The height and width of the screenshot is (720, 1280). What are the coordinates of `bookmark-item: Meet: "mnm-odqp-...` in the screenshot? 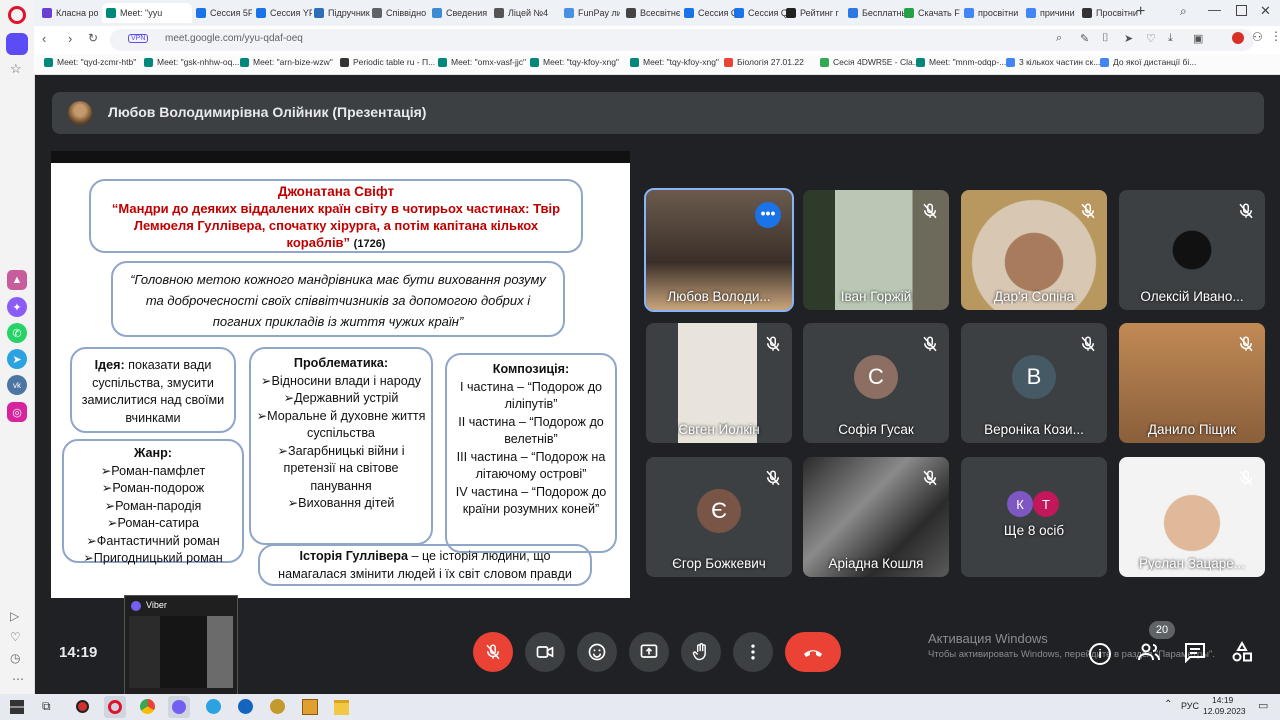 It's located at (961, 62).